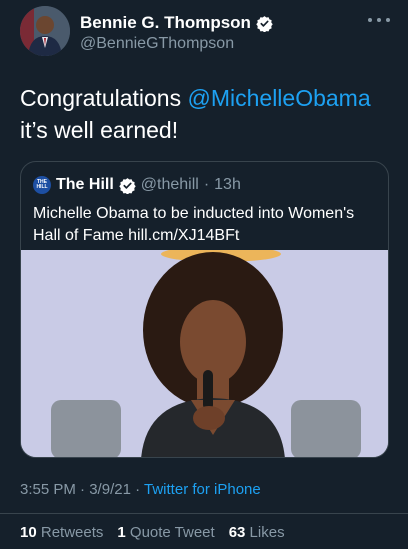 The height and width of the screenshot is (549, 408). Describe the element at coordinates (170, 185) in the screenshot. I see `quoted-author-handle: @thehill` at that location.